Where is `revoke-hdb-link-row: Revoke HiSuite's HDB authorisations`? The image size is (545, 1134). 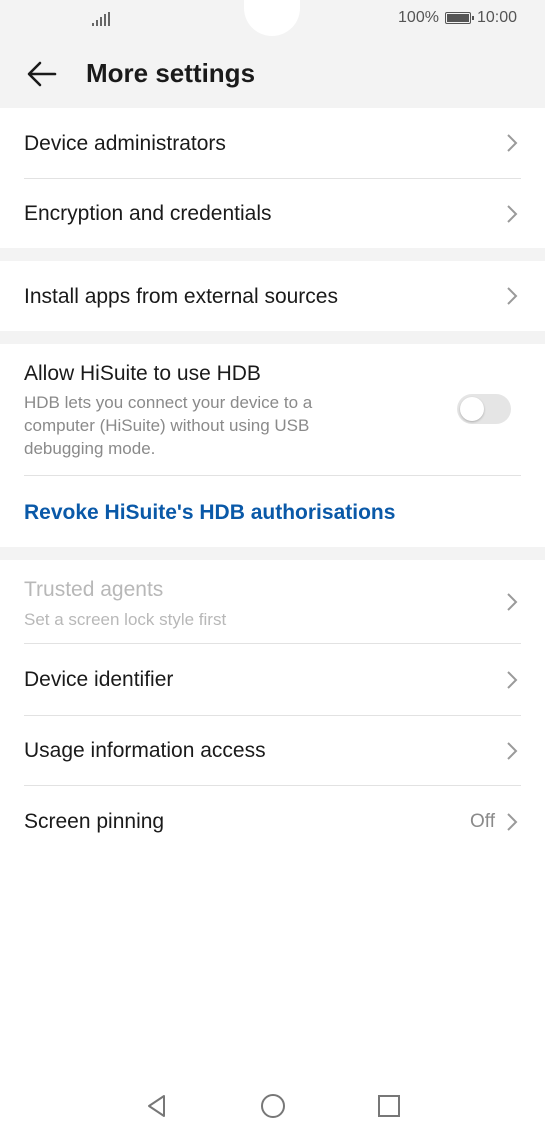
revoke-hdb-link-row: Revoke HiSuite's HDB authorisations is located at coordinates (272, 511).